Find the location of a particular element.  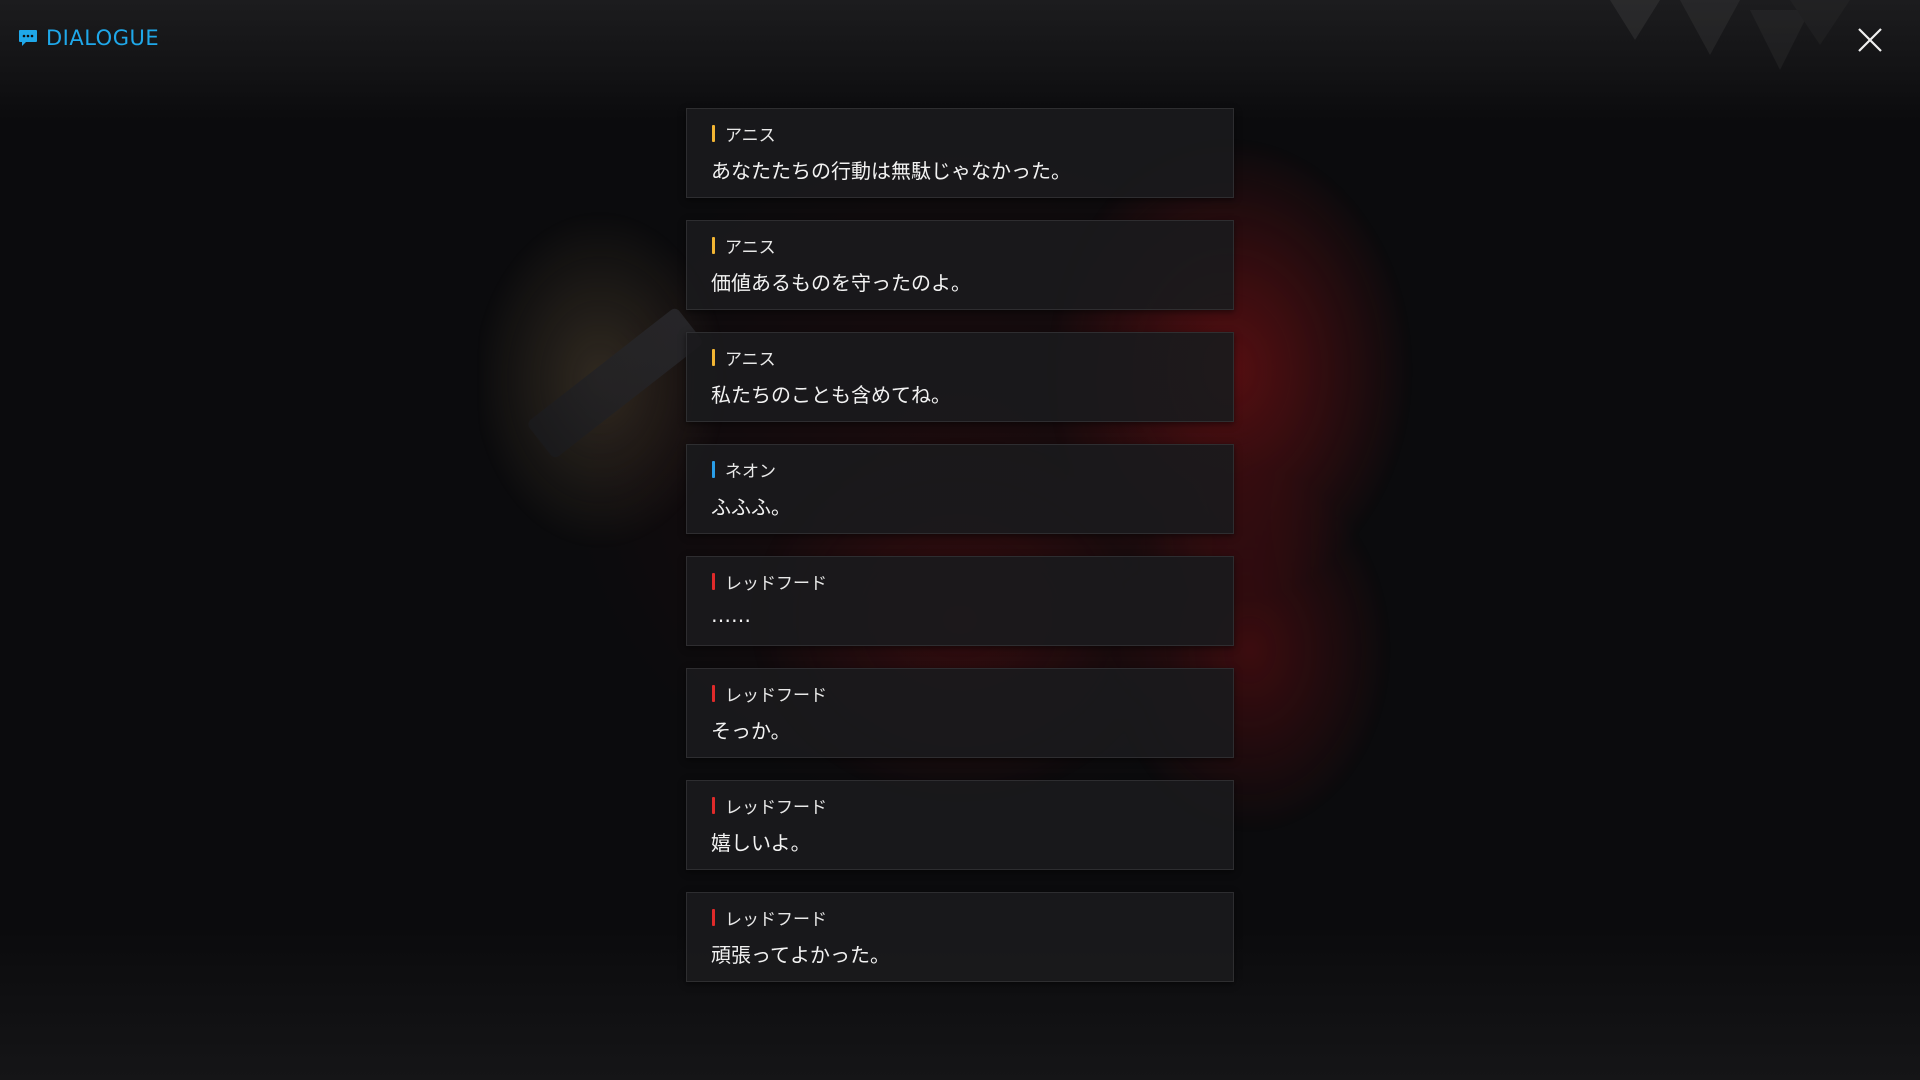

dialogue-entry: アニス私たちのことも含めてね。 is located at coordinates (960, 377).